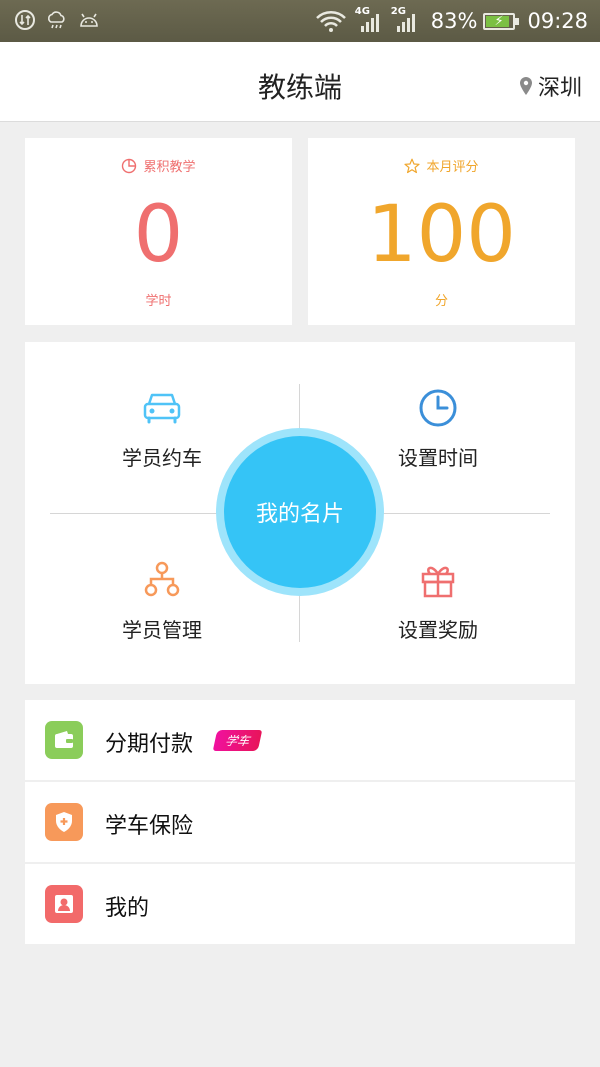 The image size is (600, 1067). What do you see at coordinates (237, 740) in the screenshot?
I see `driving-tag-badge: 学车` at bounding box center [237, 740].